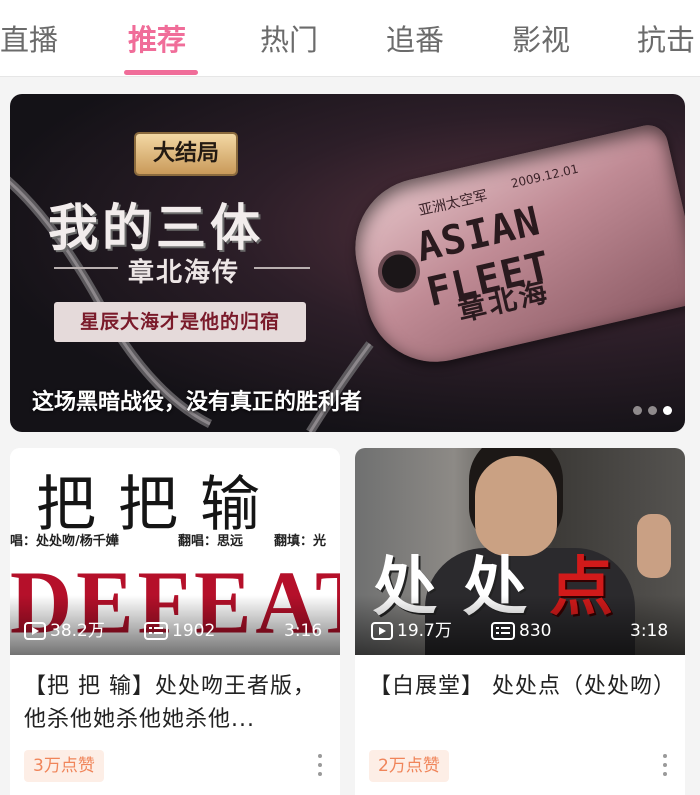 The width and height of the screenshot is (700, 795). I want to click on thumbnail-credit: 翻填：光, so click(300, 541).